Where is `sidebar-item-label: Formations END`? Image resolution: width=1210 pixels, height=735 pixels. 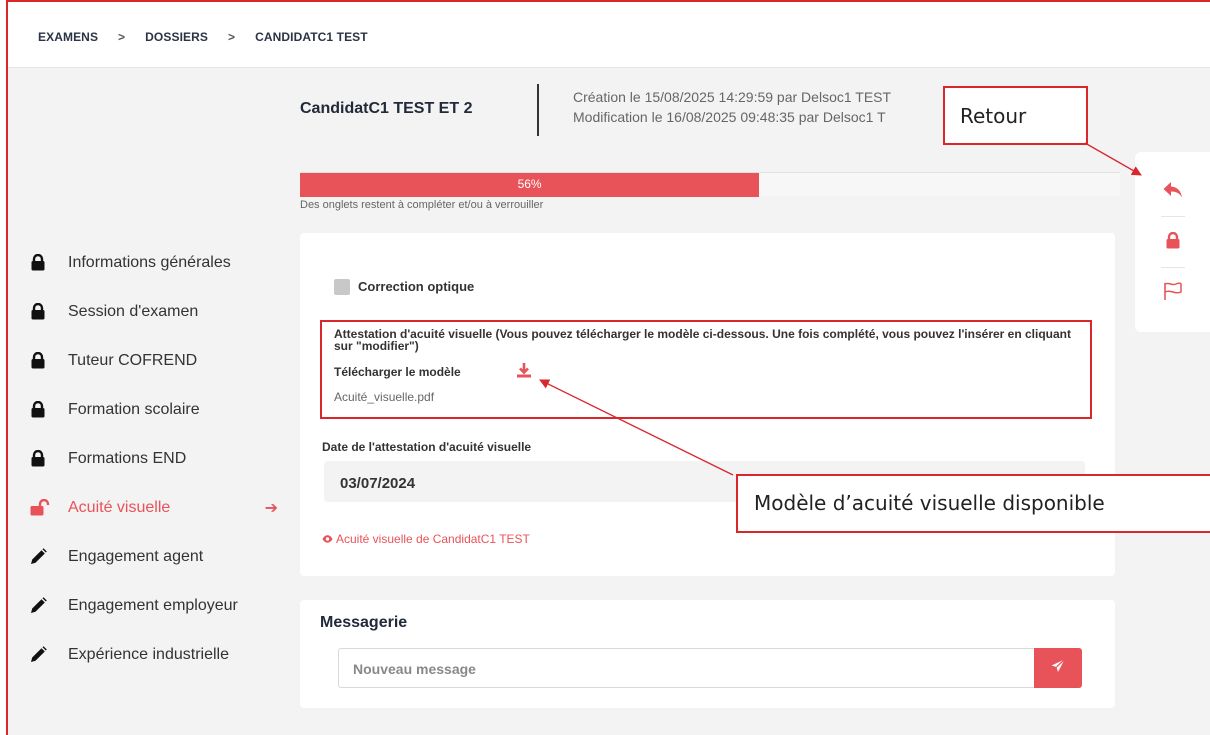
sidebar-item-label: Formations END is located at coordinates (127, 458).